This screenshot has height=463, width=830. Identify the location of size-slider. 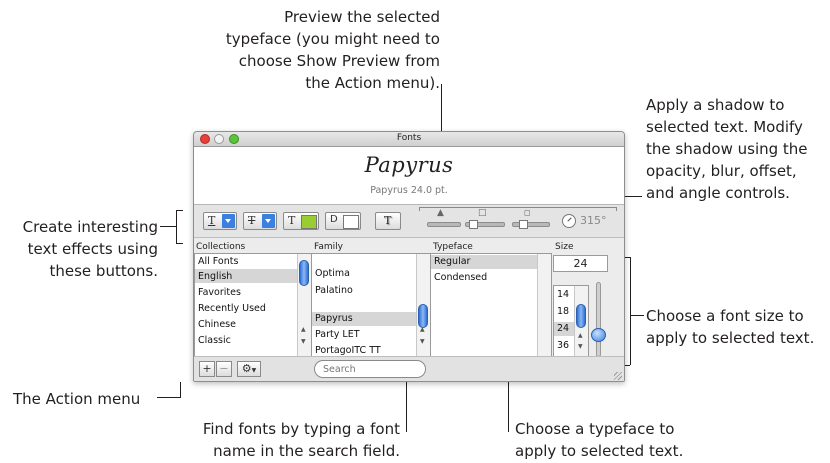
(598, 319).